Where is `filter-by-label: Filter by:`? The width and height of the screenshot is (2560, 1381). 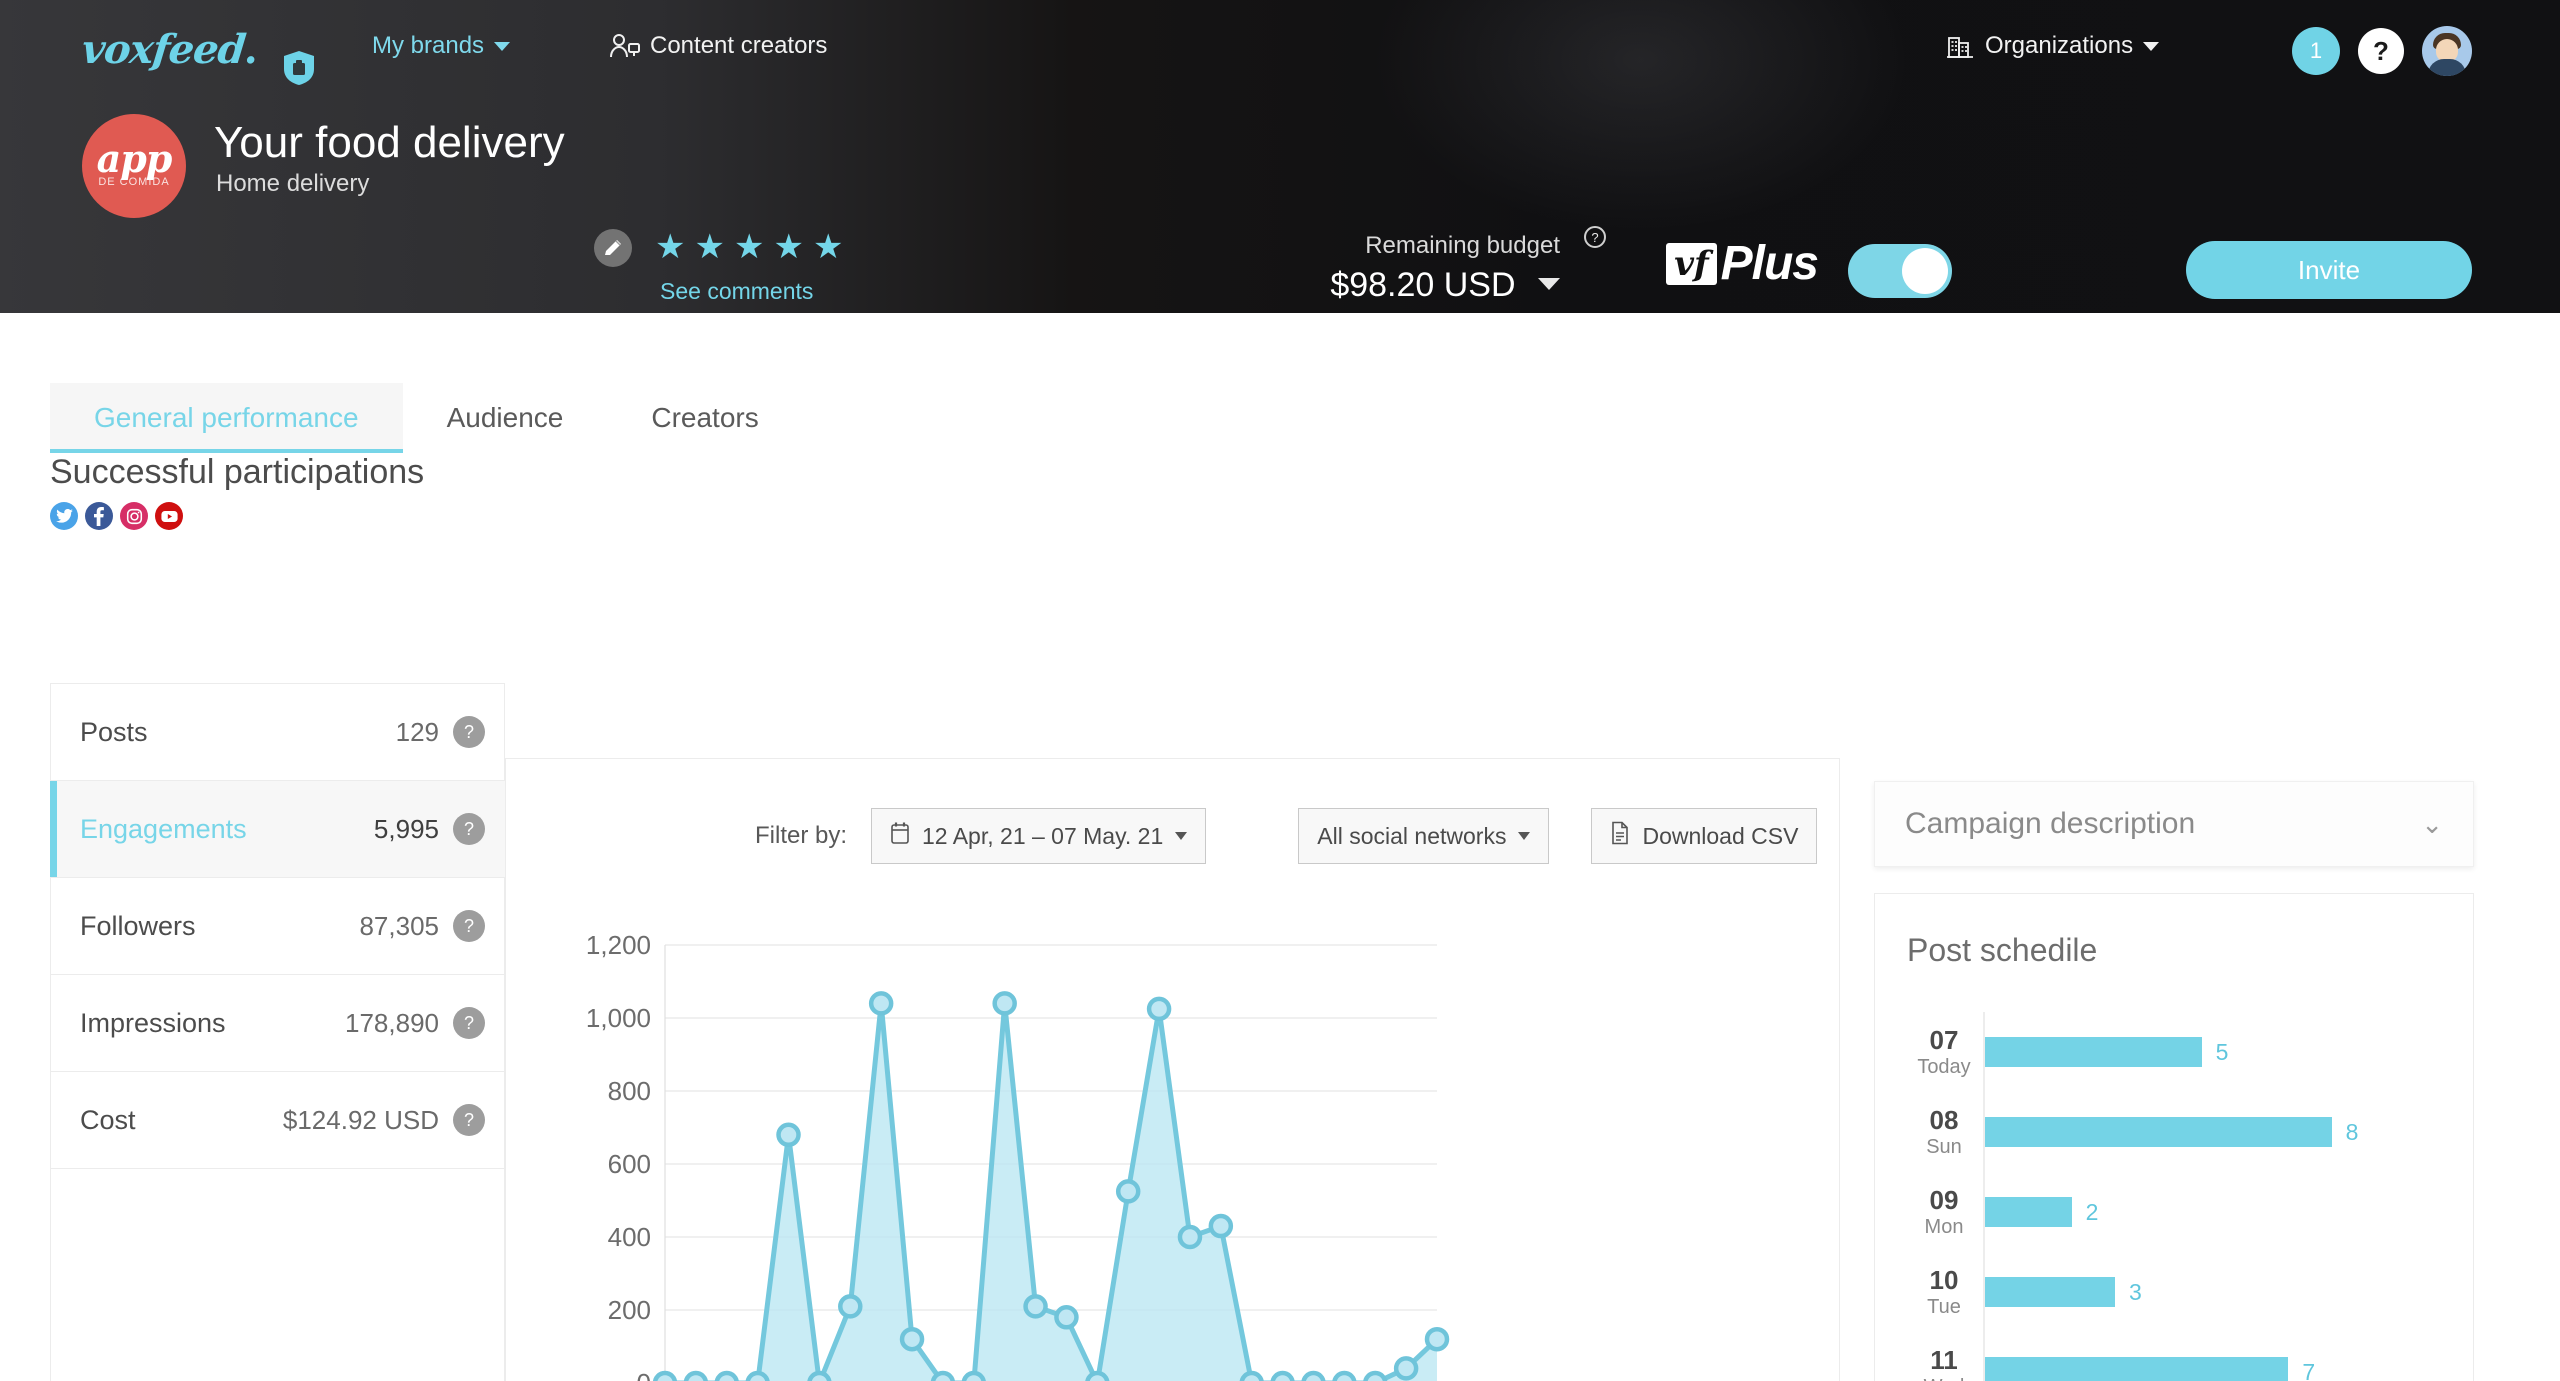
filter-by-label: Filter by: is located at coordinates (801, 835).